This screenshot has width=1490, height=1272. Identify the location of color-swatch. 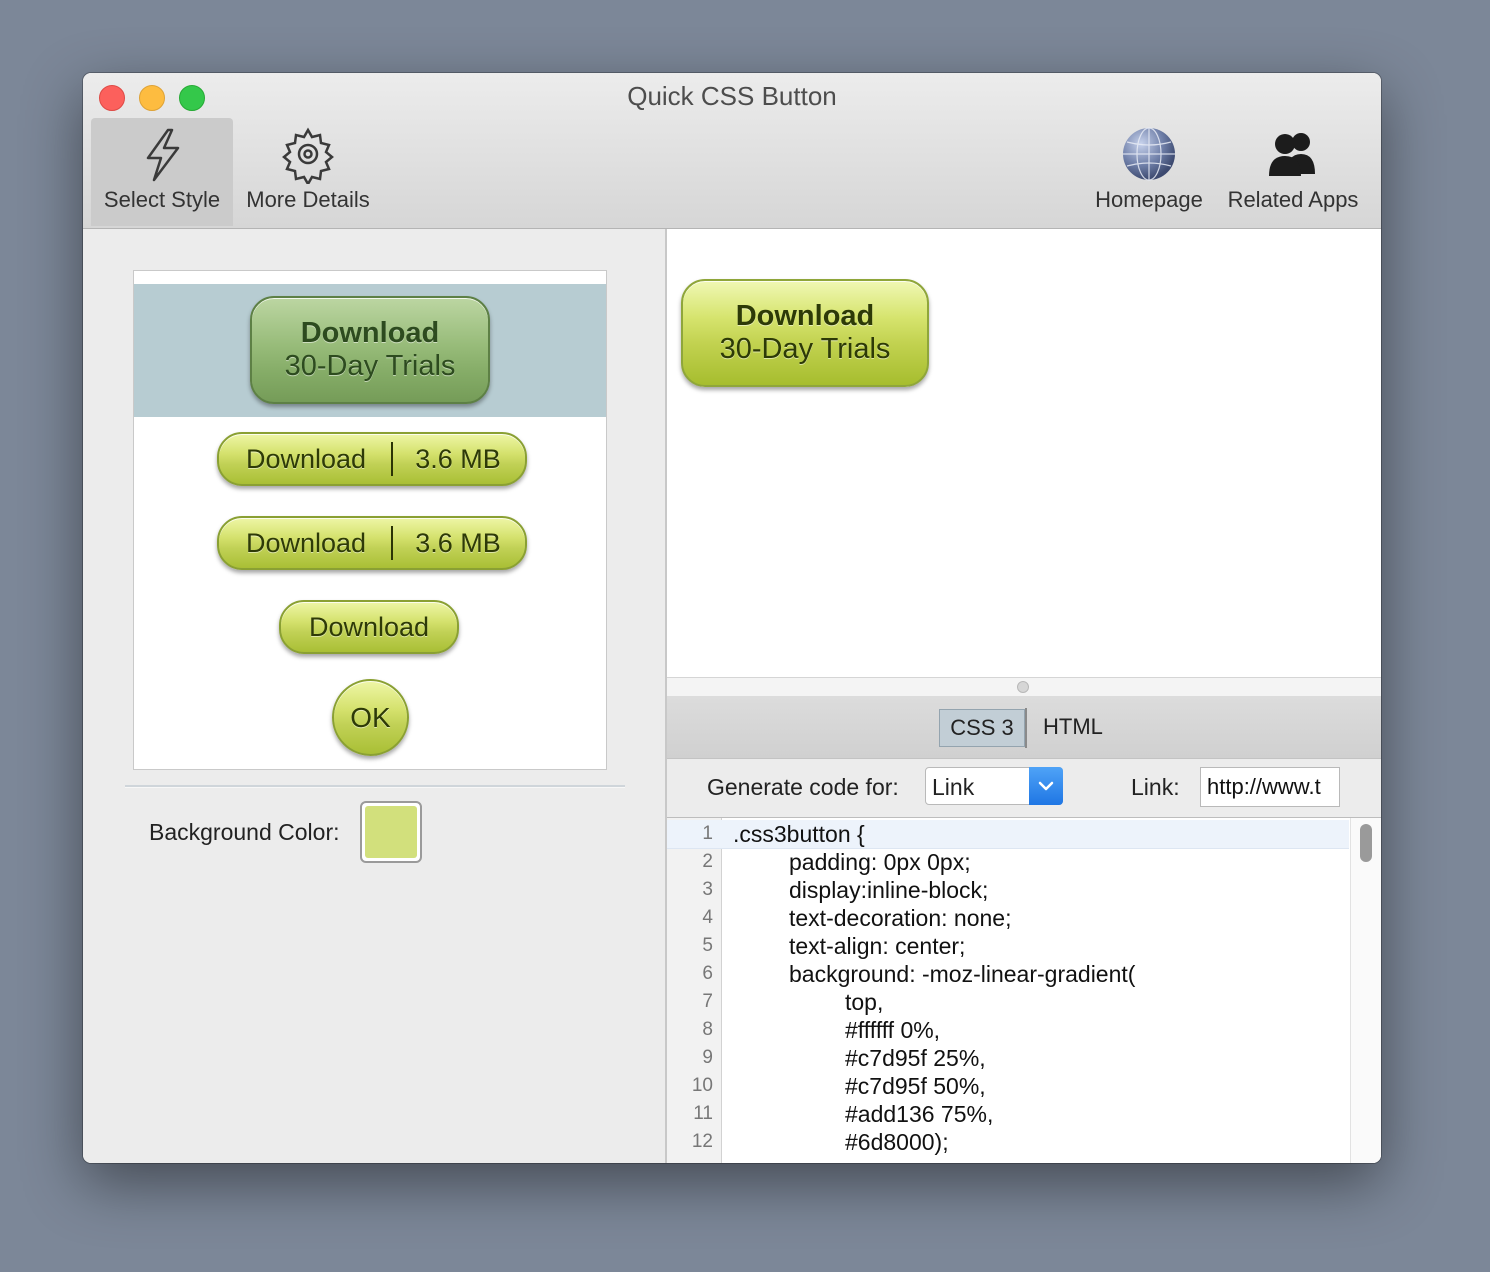
(391, 832).